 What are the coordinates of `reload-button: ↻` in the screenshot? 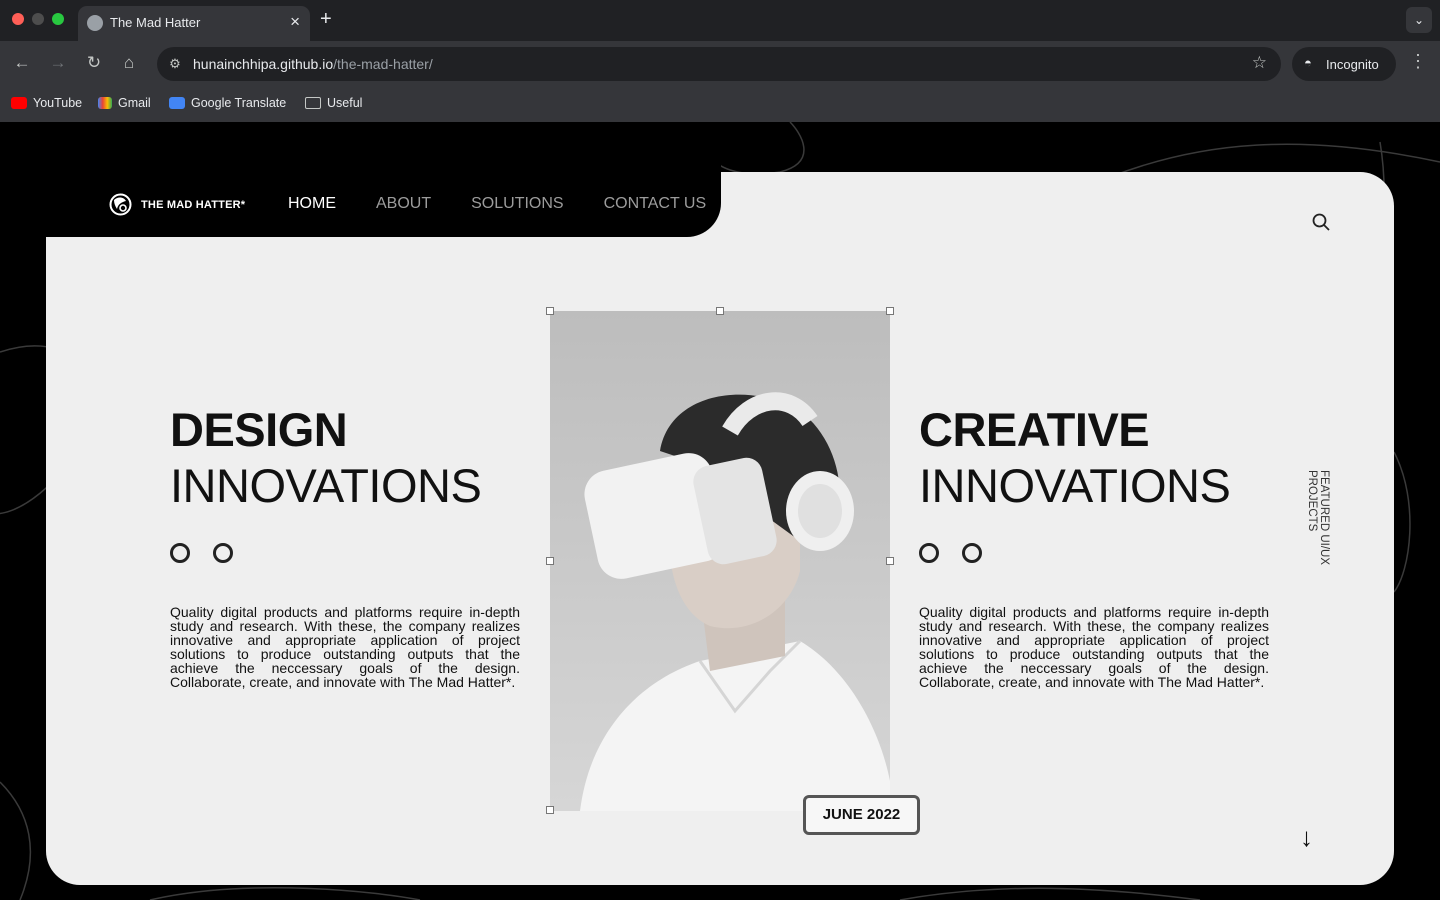 It's located at (94, 63).